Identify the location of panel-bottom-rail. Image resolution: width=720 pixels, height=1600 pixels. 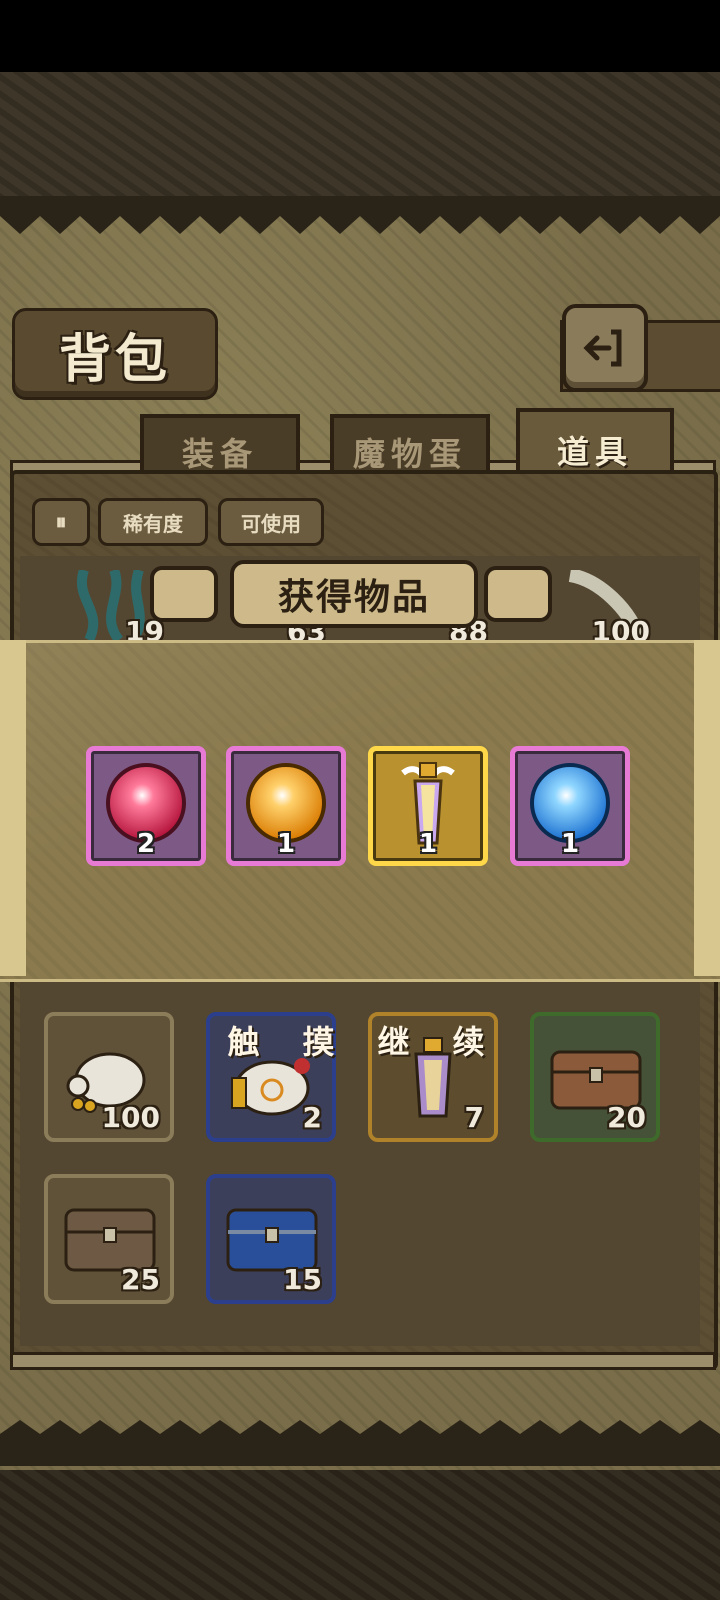
(363, 1361).